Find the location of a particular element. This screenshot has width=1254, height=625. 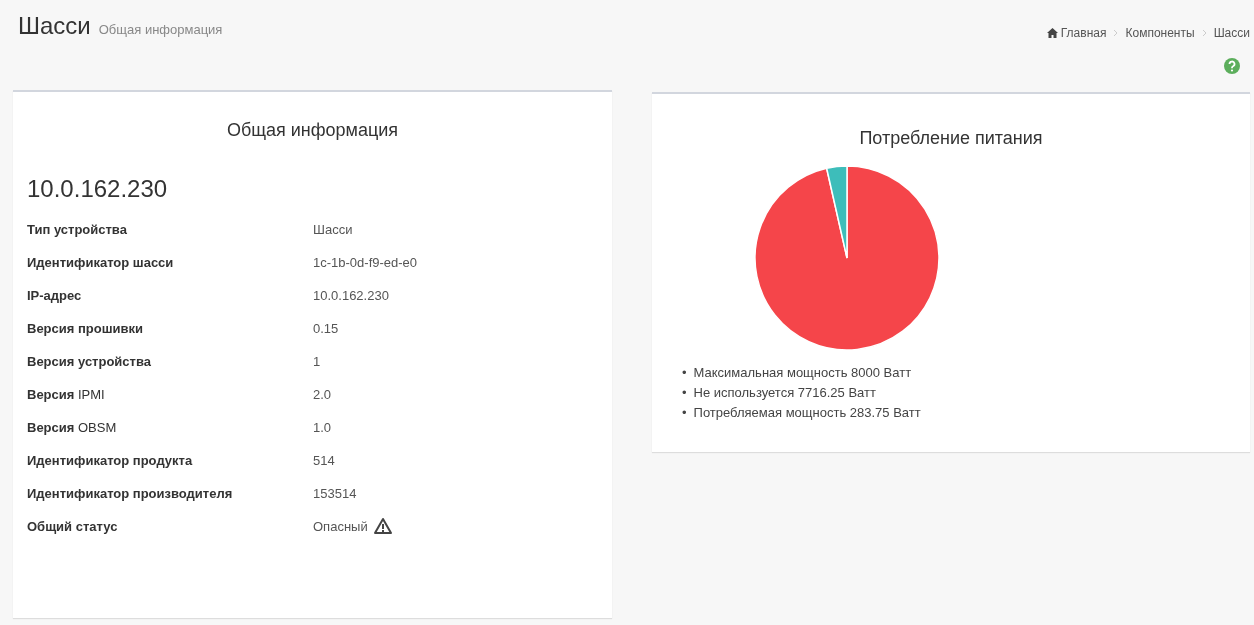

field-value: 1 is located at coordinates (317, 362).